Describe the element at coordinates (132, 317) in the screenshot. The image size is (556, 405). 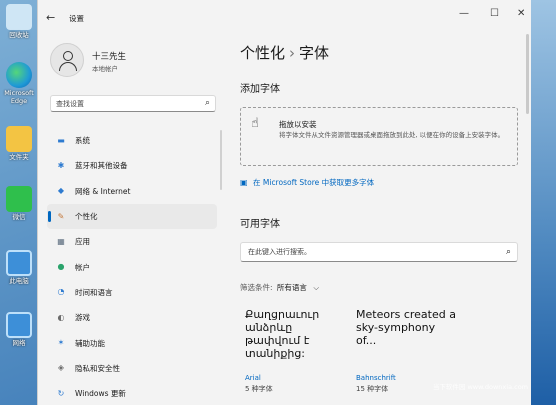
I see `sidebar-item: ◐ 游戏` at that location.